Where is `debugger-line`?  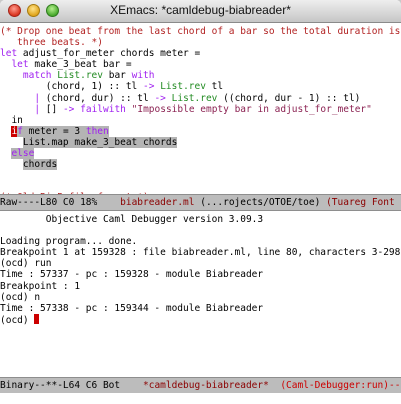 debugger-line is located at coordinates (200, 230).